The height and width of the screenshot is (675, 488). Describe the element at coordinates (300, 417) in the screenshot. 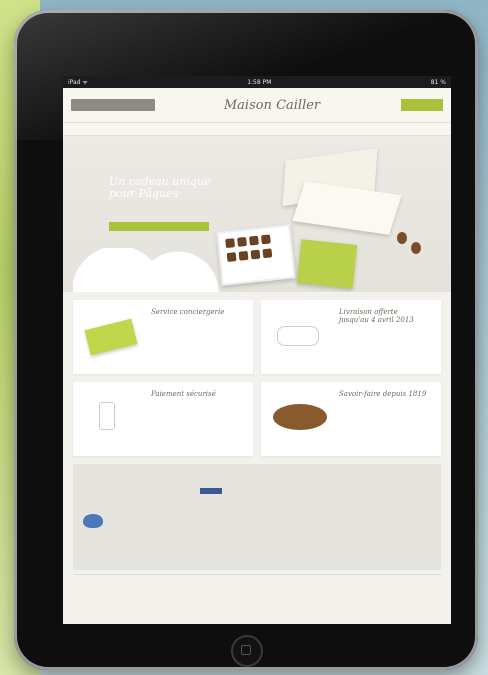

I see `chocolate-image` at that location.